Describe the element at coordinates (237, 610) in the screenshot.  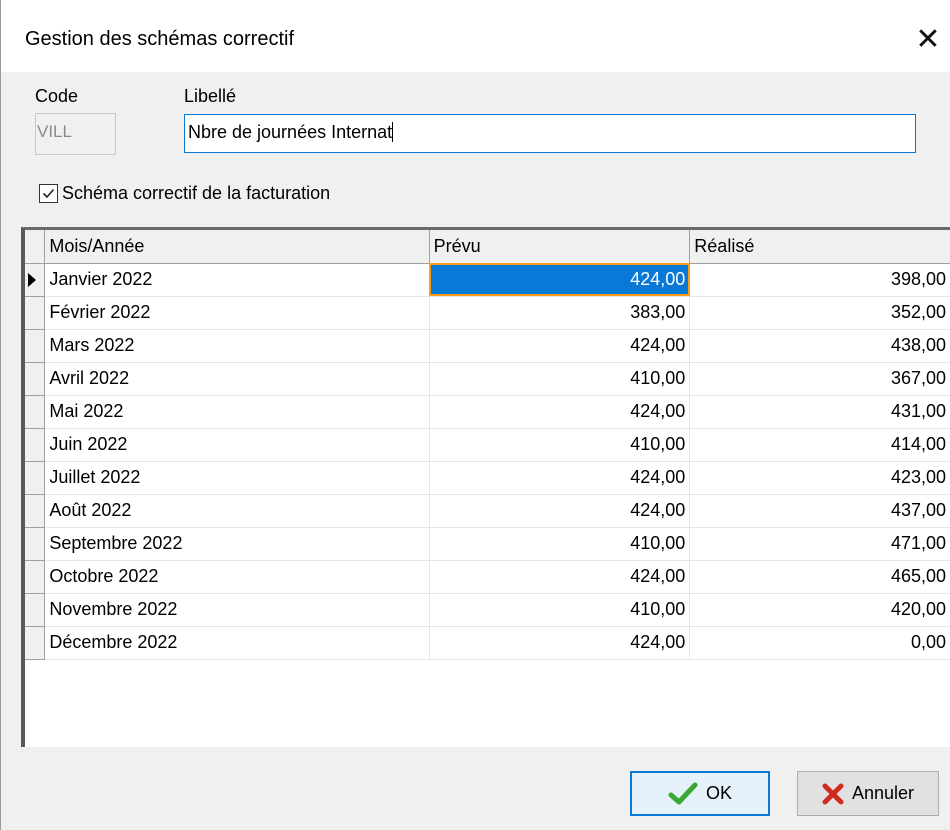
I see `cell-mois: Novembre 2022` at that location.